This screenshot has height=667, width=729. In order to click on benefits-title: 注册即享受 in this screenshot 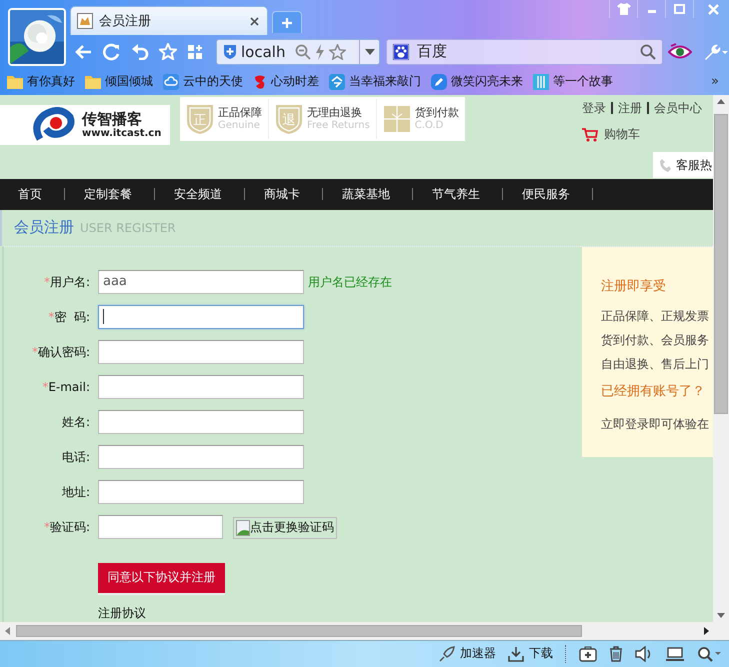, I will do `click(633, 286)`.